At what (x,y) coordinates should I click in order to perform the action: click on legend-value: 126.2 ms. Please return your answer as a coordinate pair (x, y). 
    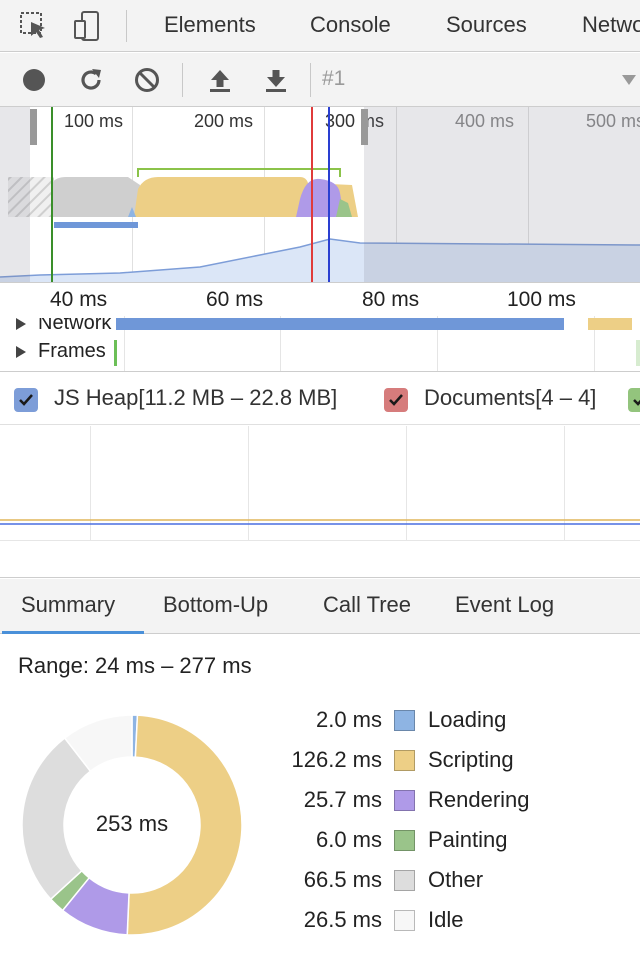
    Looking at the image, I should click on (337, 759).